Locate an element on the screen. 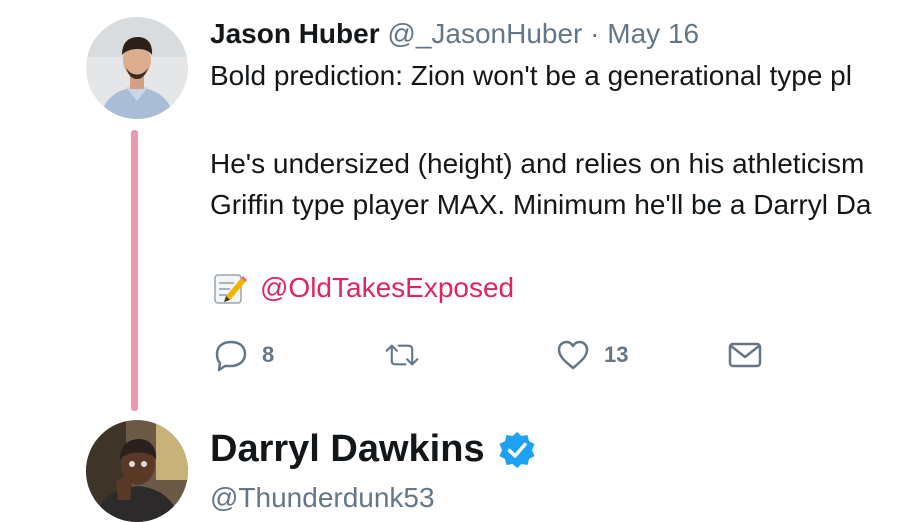 The image size is (912, 522). like-count: 13 is located at coordinates (616, 354).